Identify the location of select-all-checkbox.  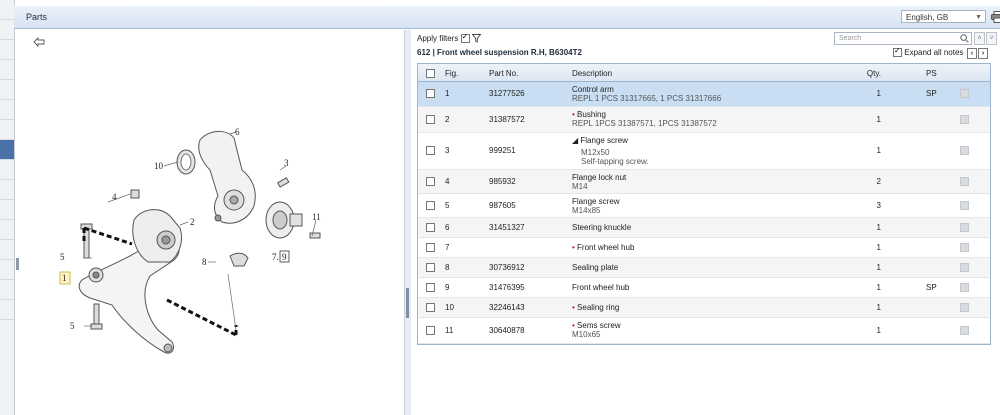
(430, 74).